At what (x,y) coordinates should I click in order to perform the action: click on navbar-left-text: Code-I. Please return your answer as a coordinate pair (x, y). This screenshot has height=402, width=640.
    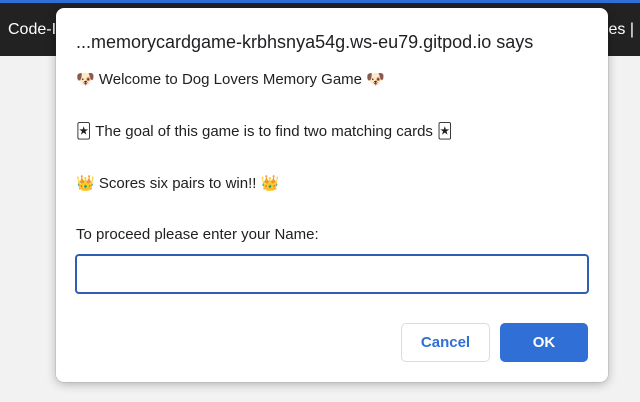
    Looking at the image, I should click on (32, 29).